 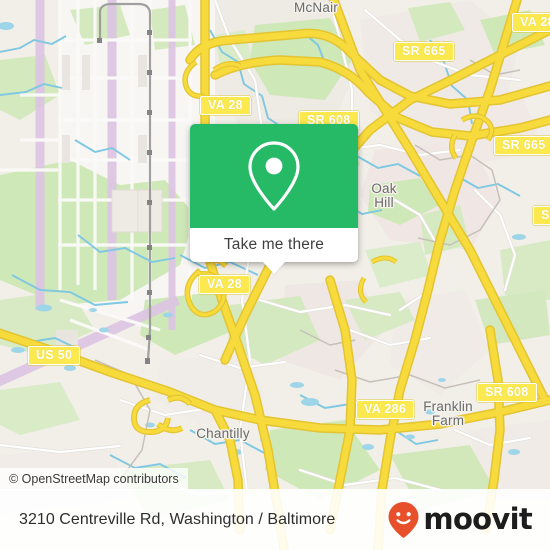 What do you see at coordinates (54, 356) in the screenshot?
I see `shield-us-50: US 50` at bounding box center [54, 356].